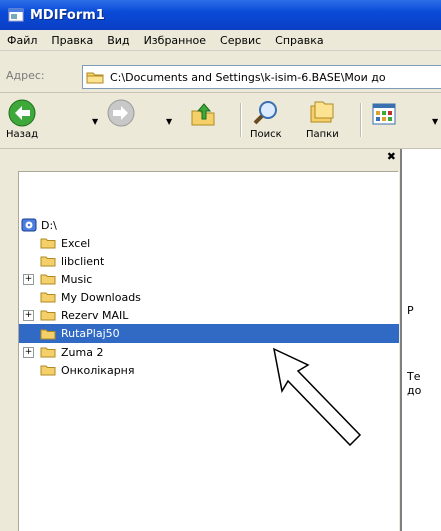 The height and width of the screenshot is (531, 441). Describe the element at coordinates (420, 340) in the screenshot. I see `content-pane: Р Те до` at that location.